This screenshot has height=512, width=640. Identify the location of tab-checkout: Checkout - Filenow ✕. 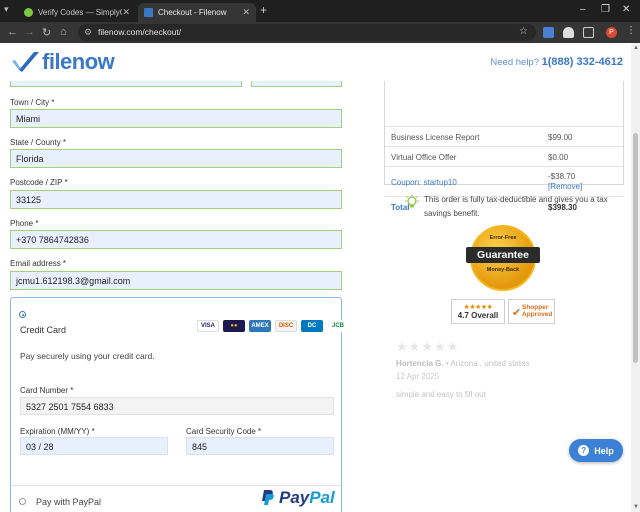
(197, 12).